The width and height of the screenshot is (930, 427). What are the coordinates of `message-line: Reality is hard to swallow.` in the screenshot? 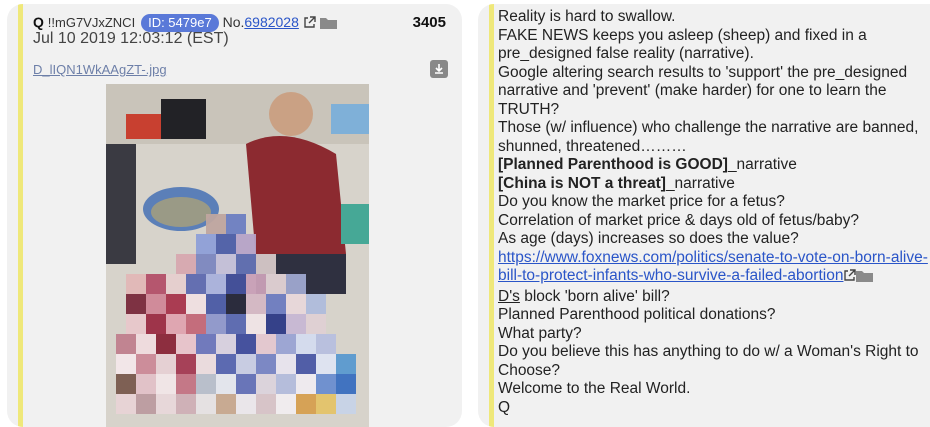 It's located at (587, 16).